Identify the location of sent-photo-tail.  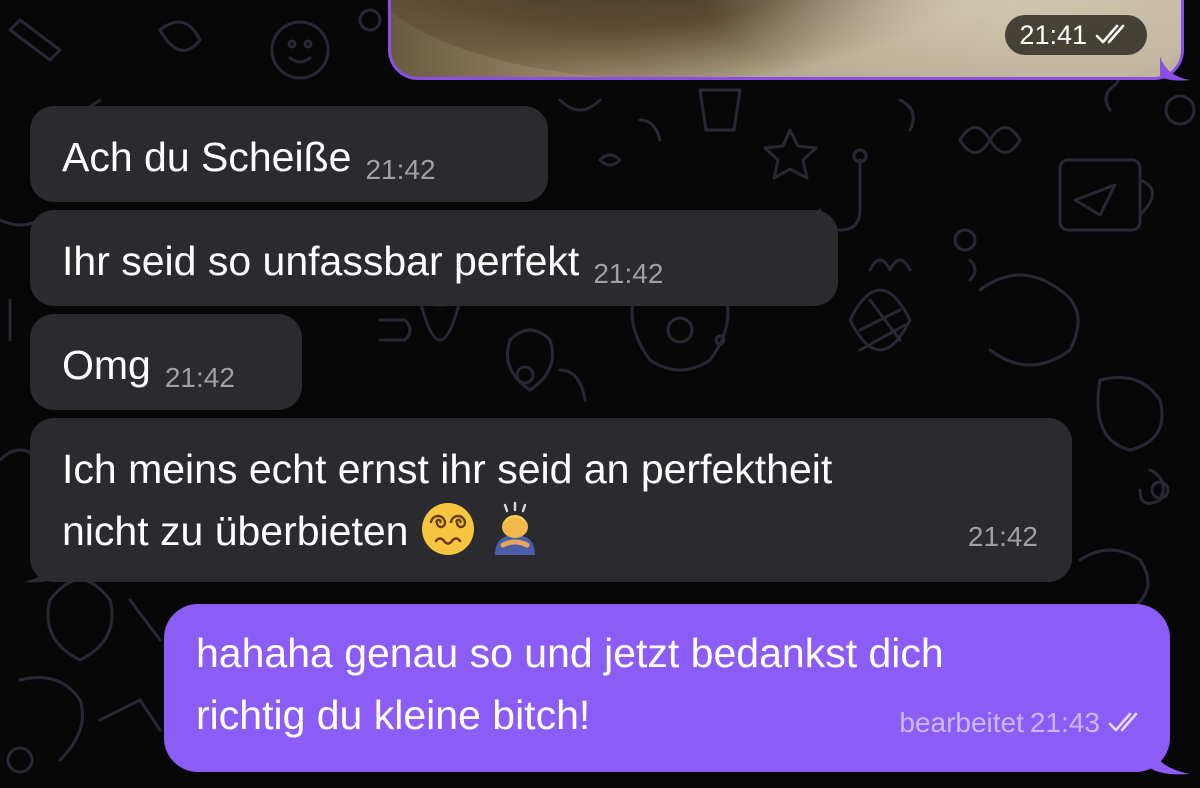
(1175, 68).